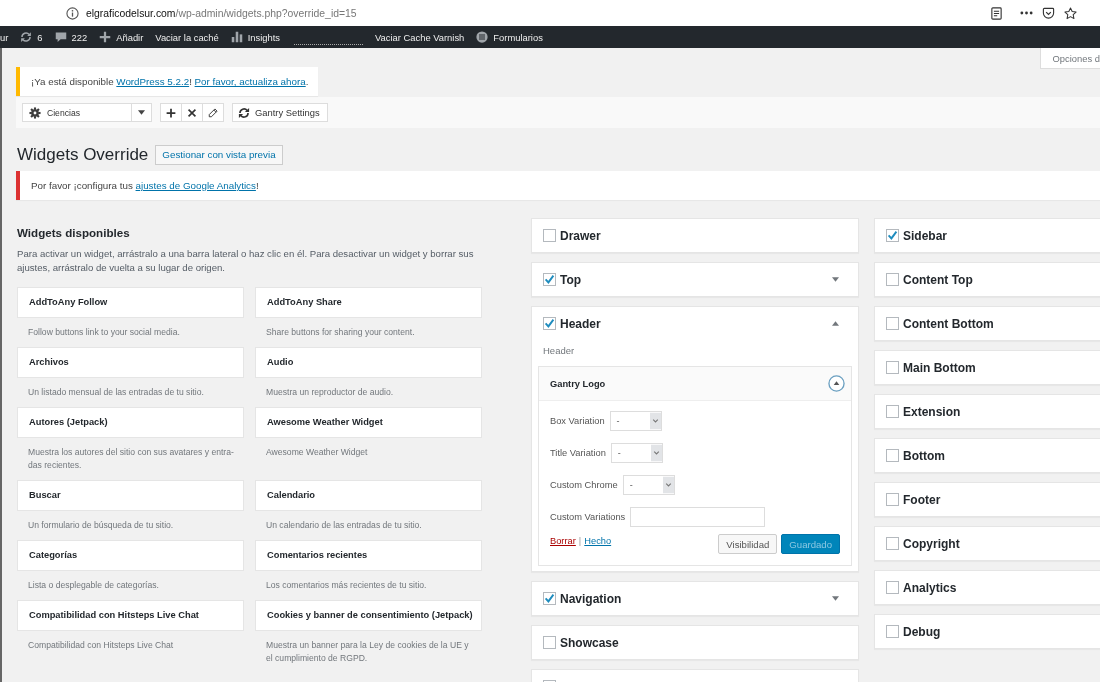 The height and width of the screenshot is (682, 1100). Describe the element at coordinates (4, 37) in the screenshot. I see `admin-bar-link: ur` at that location.